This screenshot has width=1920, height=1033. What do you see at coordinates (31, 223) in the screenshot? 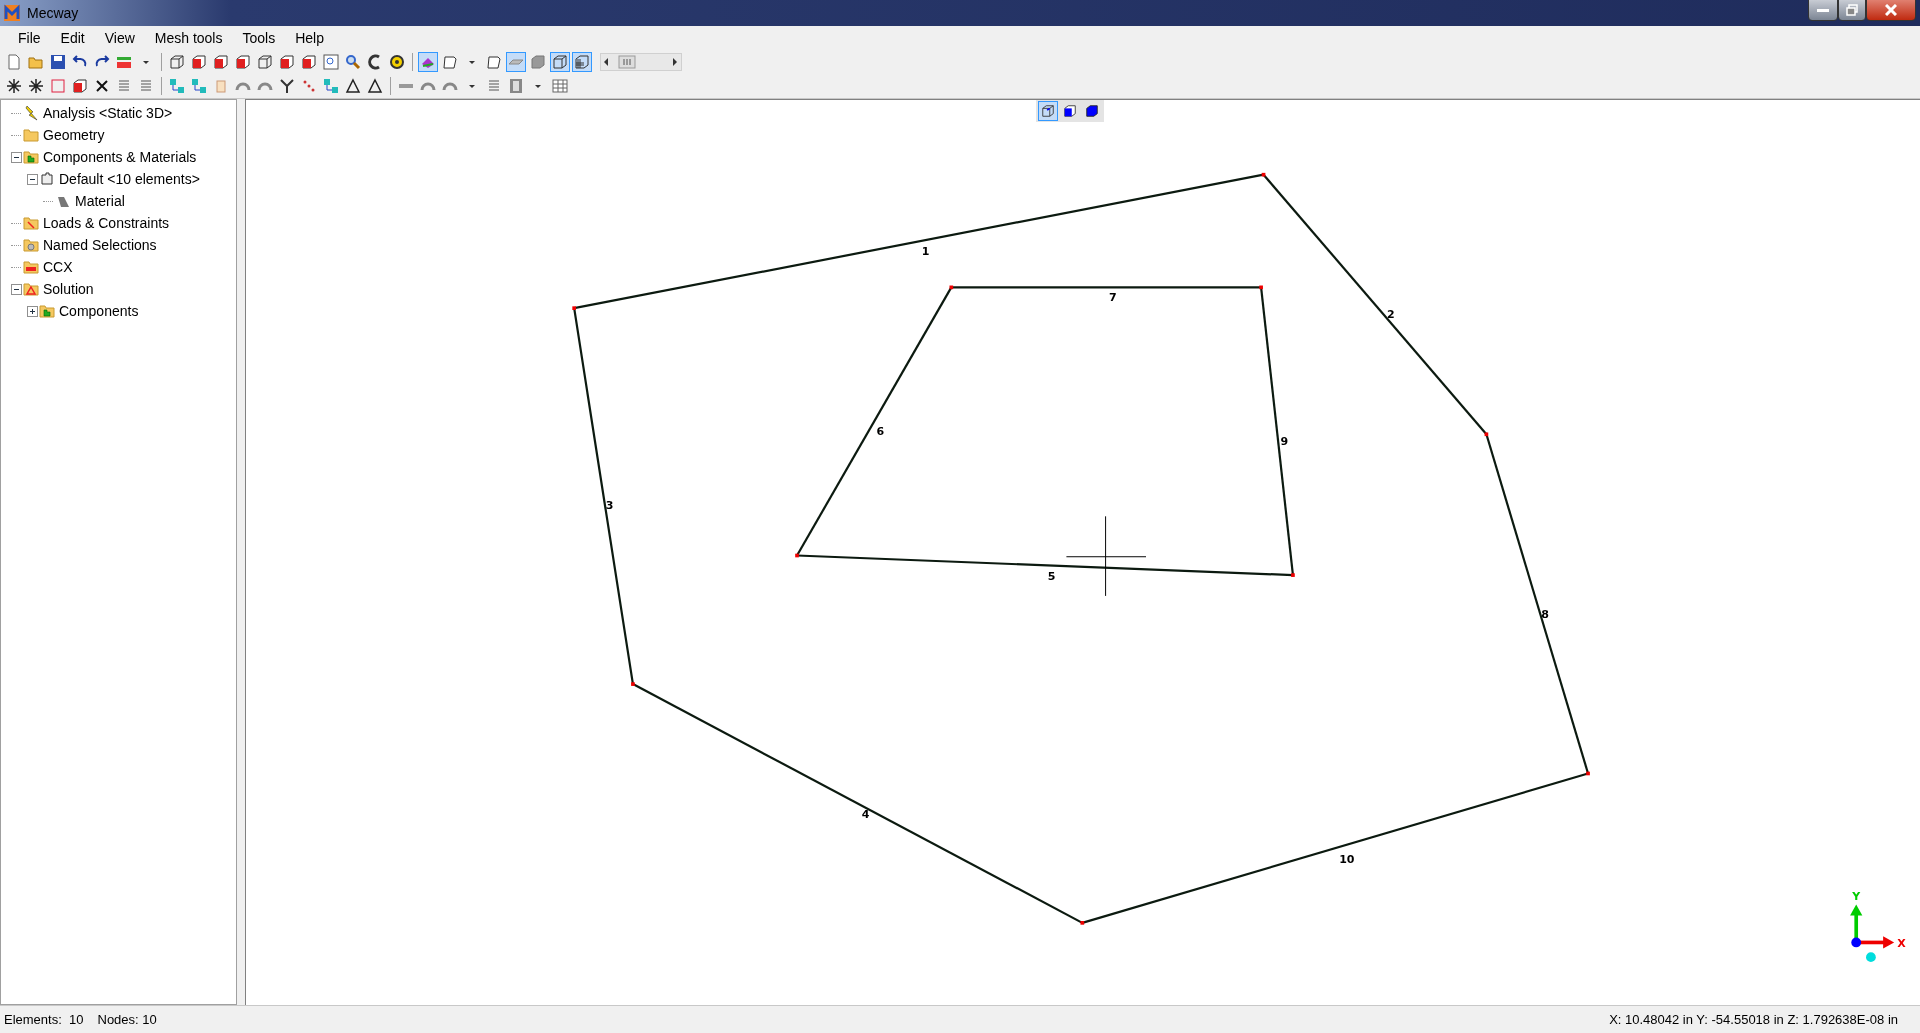
I see `folder-arrow-icon` at bounding box center [31, 223].